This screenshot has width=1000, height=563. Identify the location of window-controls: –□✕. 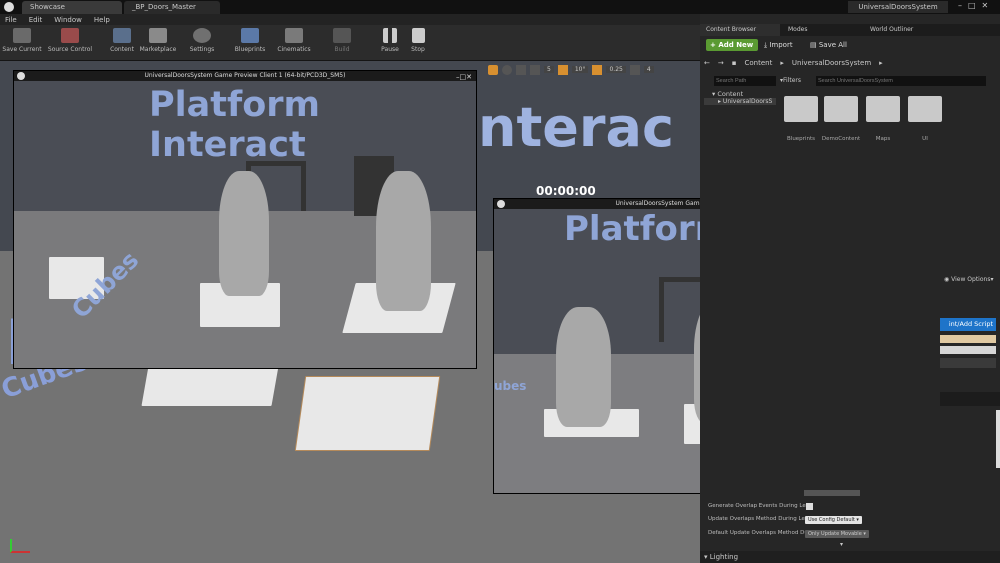
(976, 5).